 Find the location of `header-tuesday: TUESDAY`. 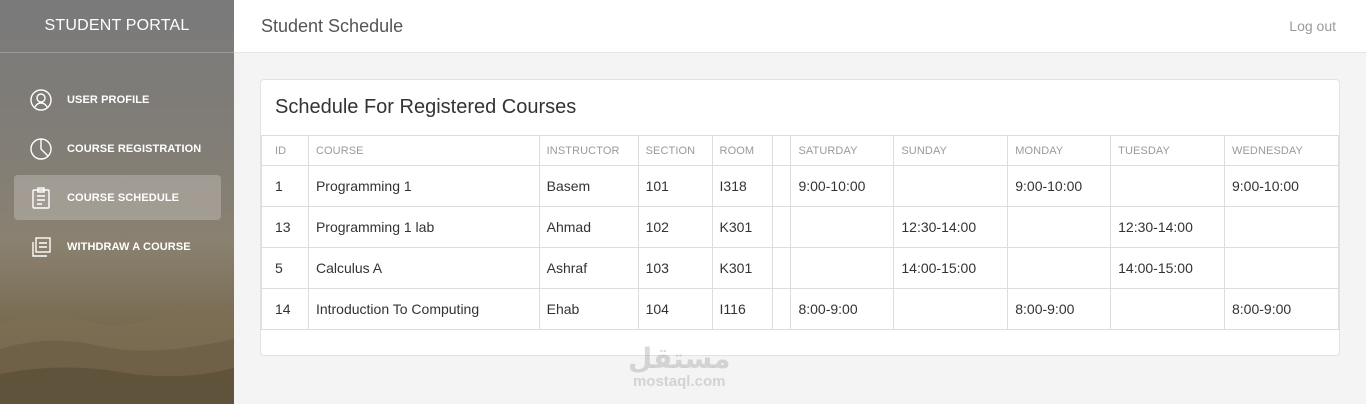

header-tuesday: TUESDAY is located at coordinates (1167, 150).